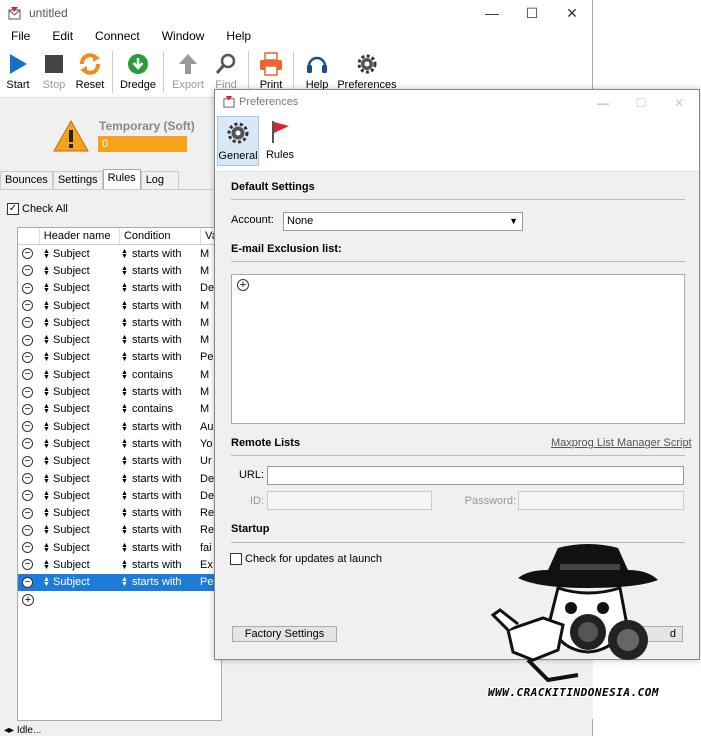 This screenshot has height=736, width=701. I want to click on check-all-checkbox: ✓ Check All, so click(37, 209).